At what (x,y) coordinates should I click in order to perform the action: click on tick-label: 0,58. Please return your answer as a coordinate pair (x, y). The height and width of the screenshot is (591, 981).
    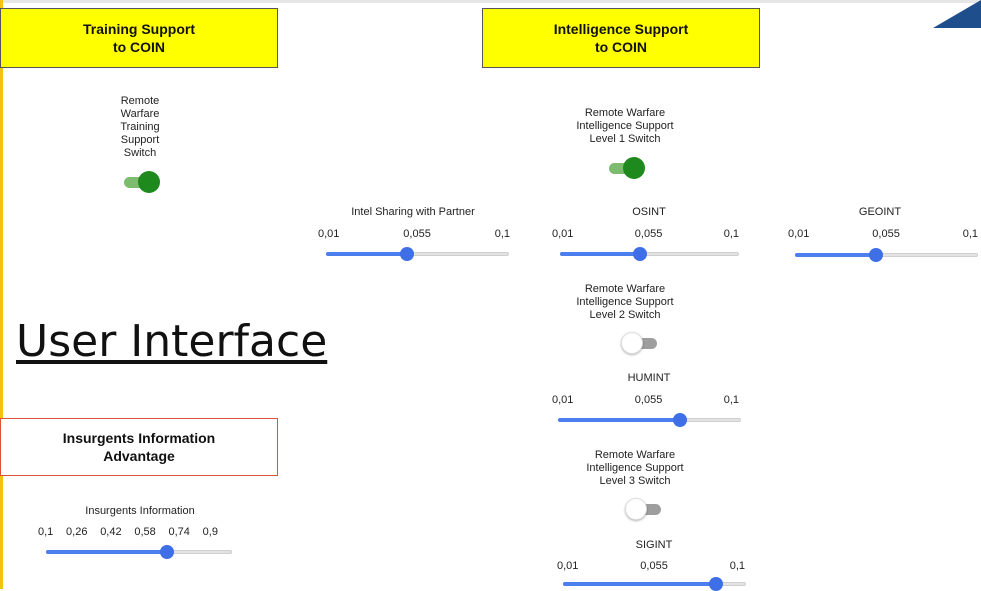
    Looking at the image, I should click on (145, 532).